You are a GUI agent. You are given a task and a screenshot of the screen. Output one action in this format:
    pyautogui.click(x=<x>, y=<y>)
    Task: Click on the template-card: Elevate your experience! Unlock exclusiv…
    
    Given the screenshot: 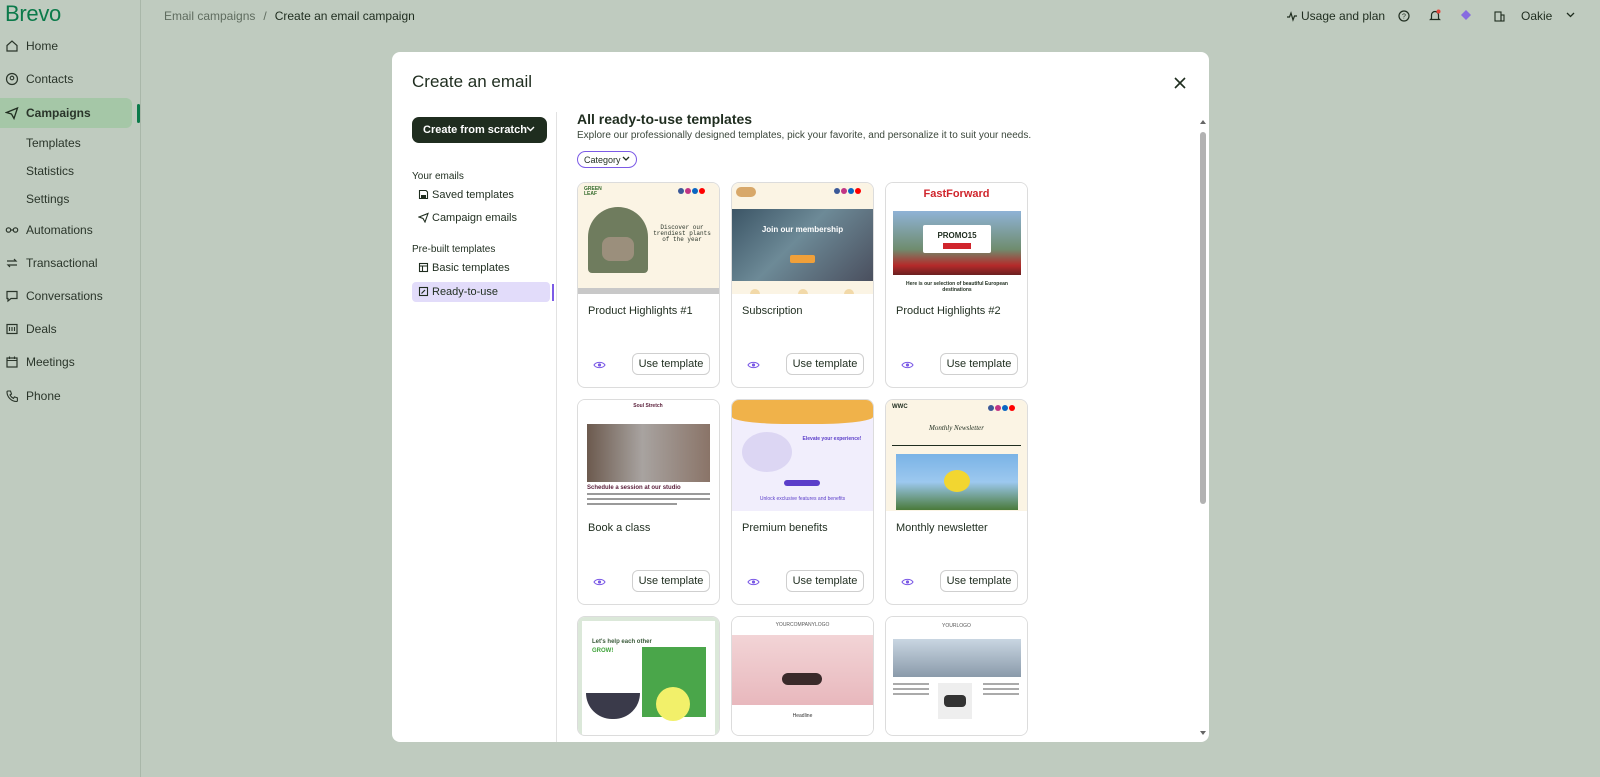 What is the action you would take?
    pyautogui.click(x=802, y=502)
    